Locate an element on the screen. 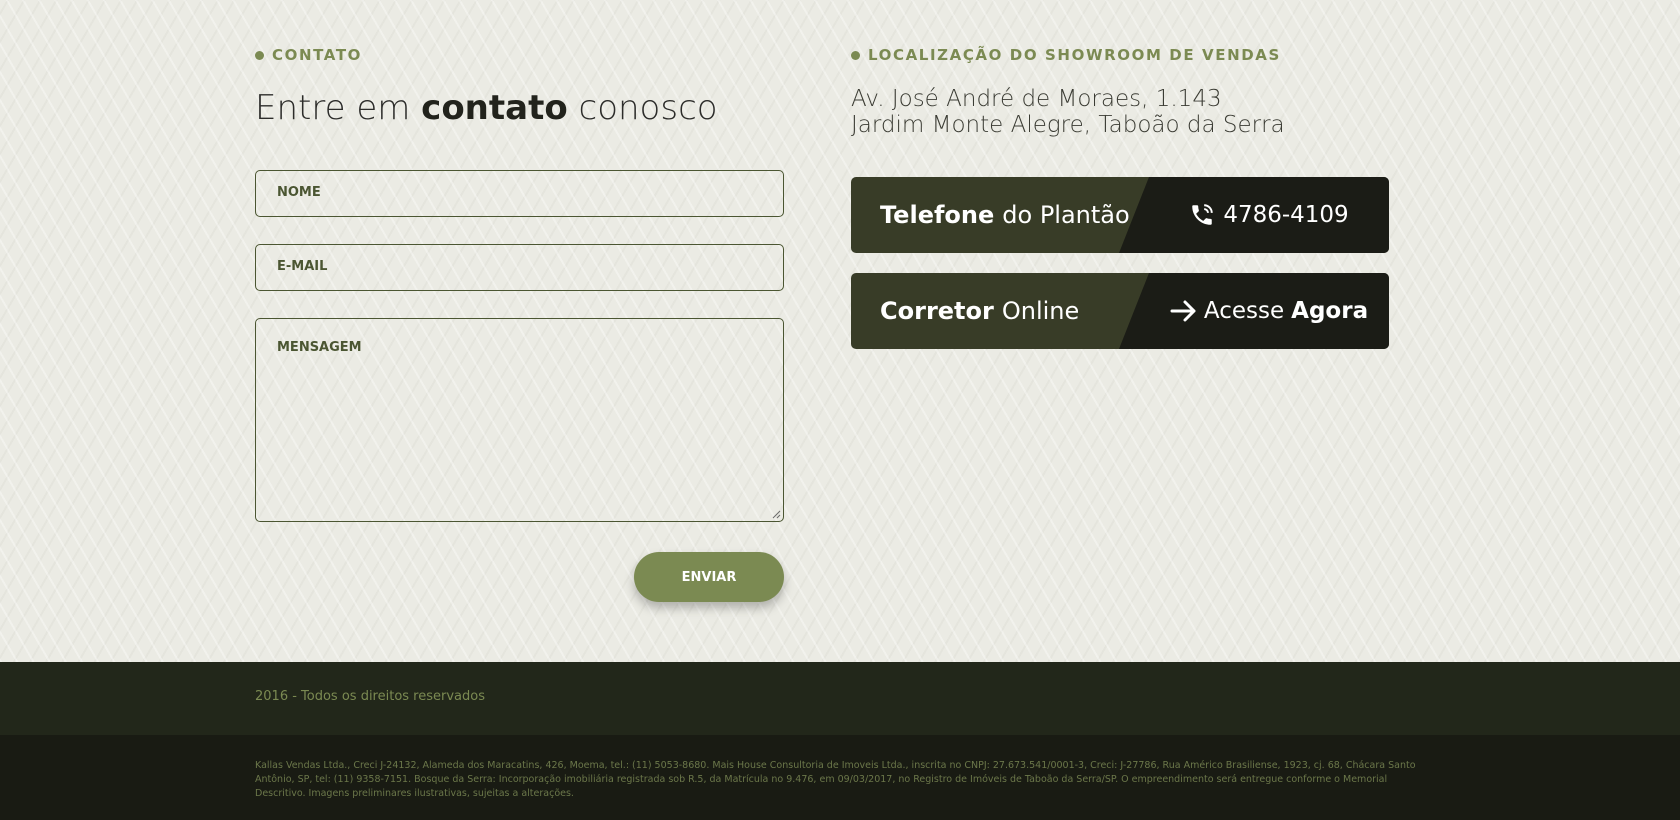 The height and width of the screenshot is (820, 1680). contact-section-label: CONTATO is located at coordinates (308, 55).